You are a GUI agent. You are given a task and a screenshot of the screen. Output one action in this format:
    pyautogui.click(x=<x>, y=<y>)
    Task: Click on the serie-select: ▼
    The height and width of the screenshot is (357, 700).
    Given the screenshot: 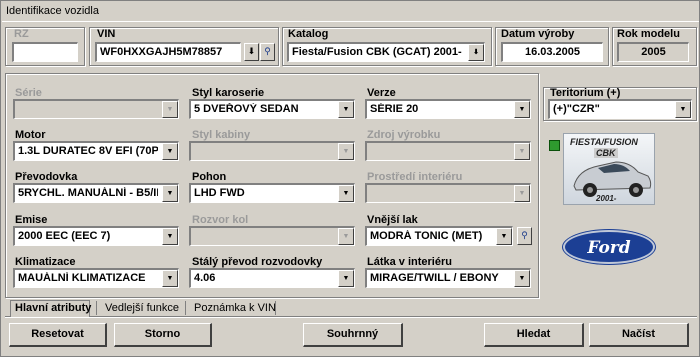 What is the action you would take?
    pyautogui.click(x=96, y=109)
    